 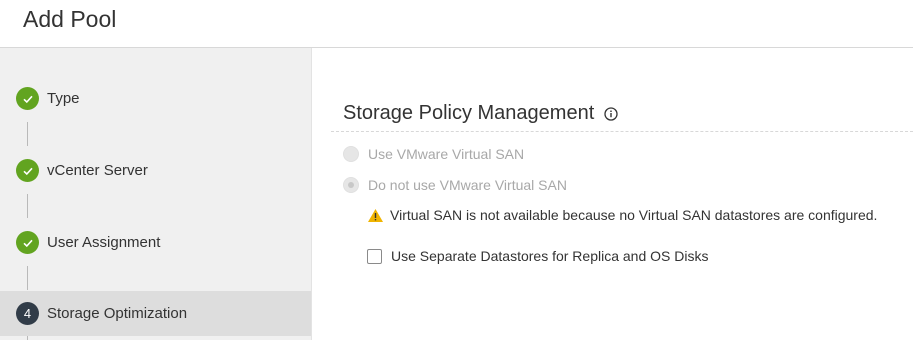 What do you see at coordinates (446, 154) in the screenshot?
I see `radio-label: Use VMware Virtual SAN` at bounding box center [446, 154].